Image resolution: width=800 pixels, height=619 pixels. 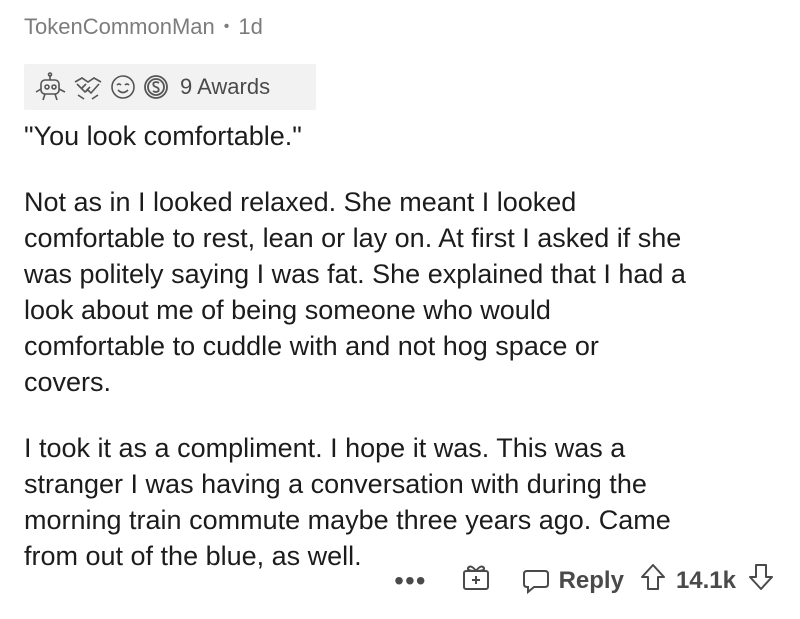 I want to click on handshake-award-icon, so click(x=88, y=87).